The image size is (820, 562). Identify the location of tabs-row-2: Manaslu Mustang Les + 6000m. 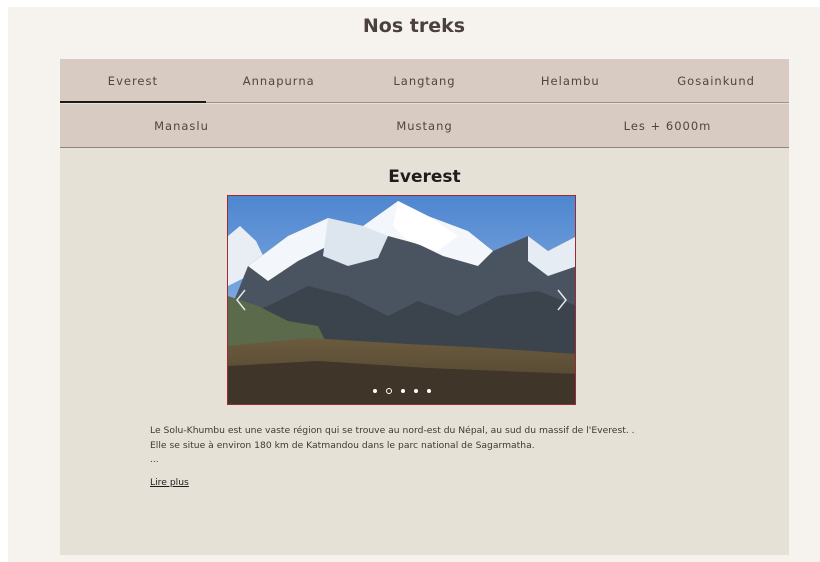
(424, 126).